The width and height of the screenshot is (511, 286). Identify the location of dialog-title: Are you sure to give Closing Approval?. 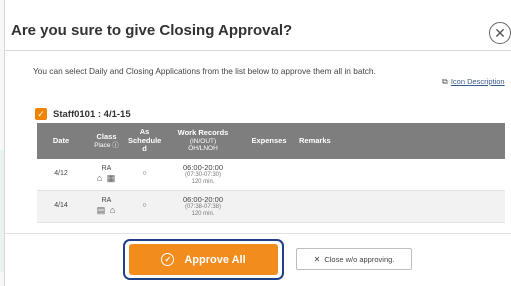
(152, 30).